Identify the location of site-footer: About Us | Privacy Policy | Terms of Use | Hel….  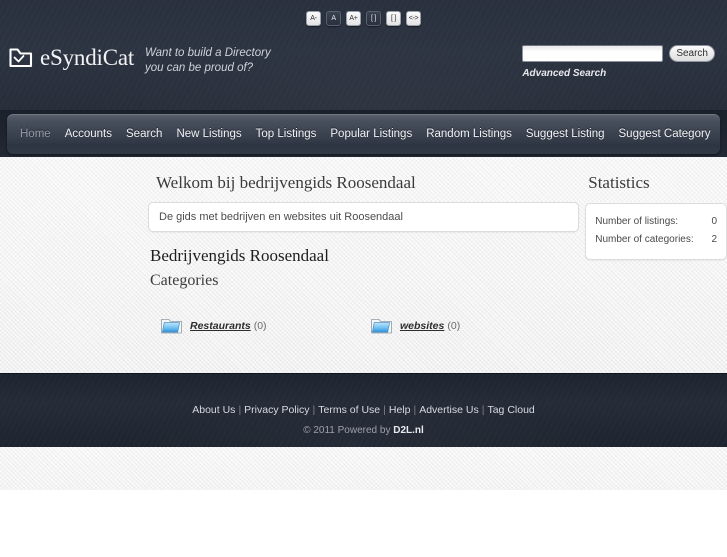
(363, 410).